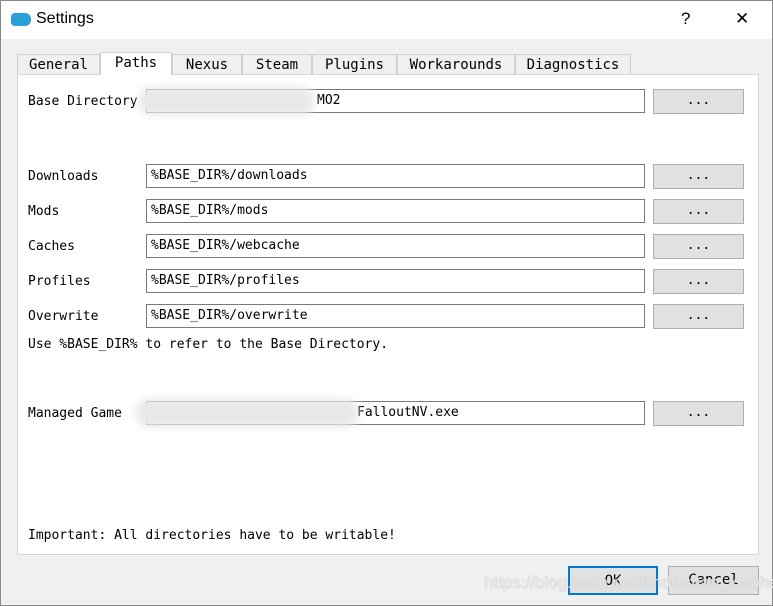 The image size is (773, 606). Describe the element at coordinates (83, 101) in the screenshot. I see `base-directory-label: Base Directory` at that location.